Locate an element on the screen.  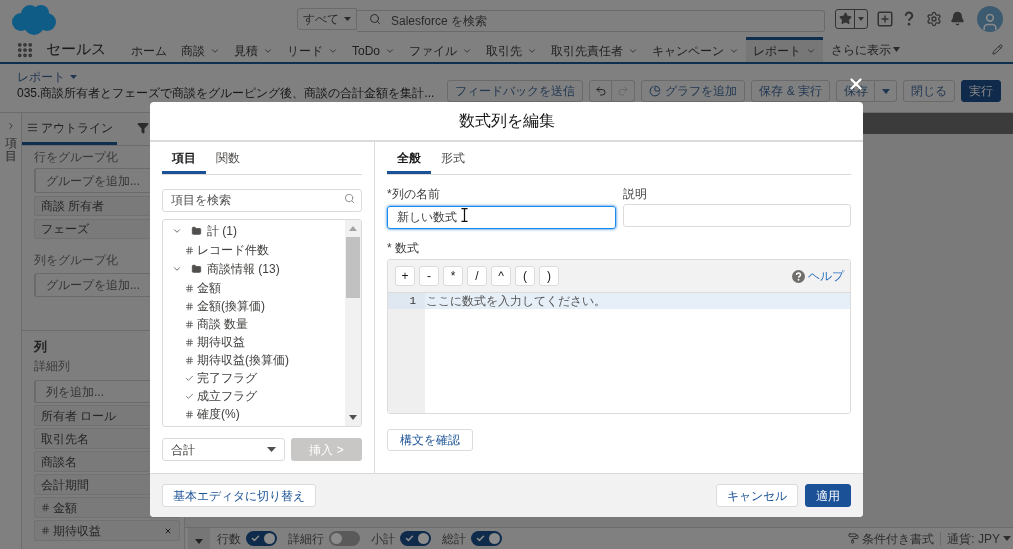
switch-editor-button: 基本エディタに切り替え is located at coordinates (239, 495).